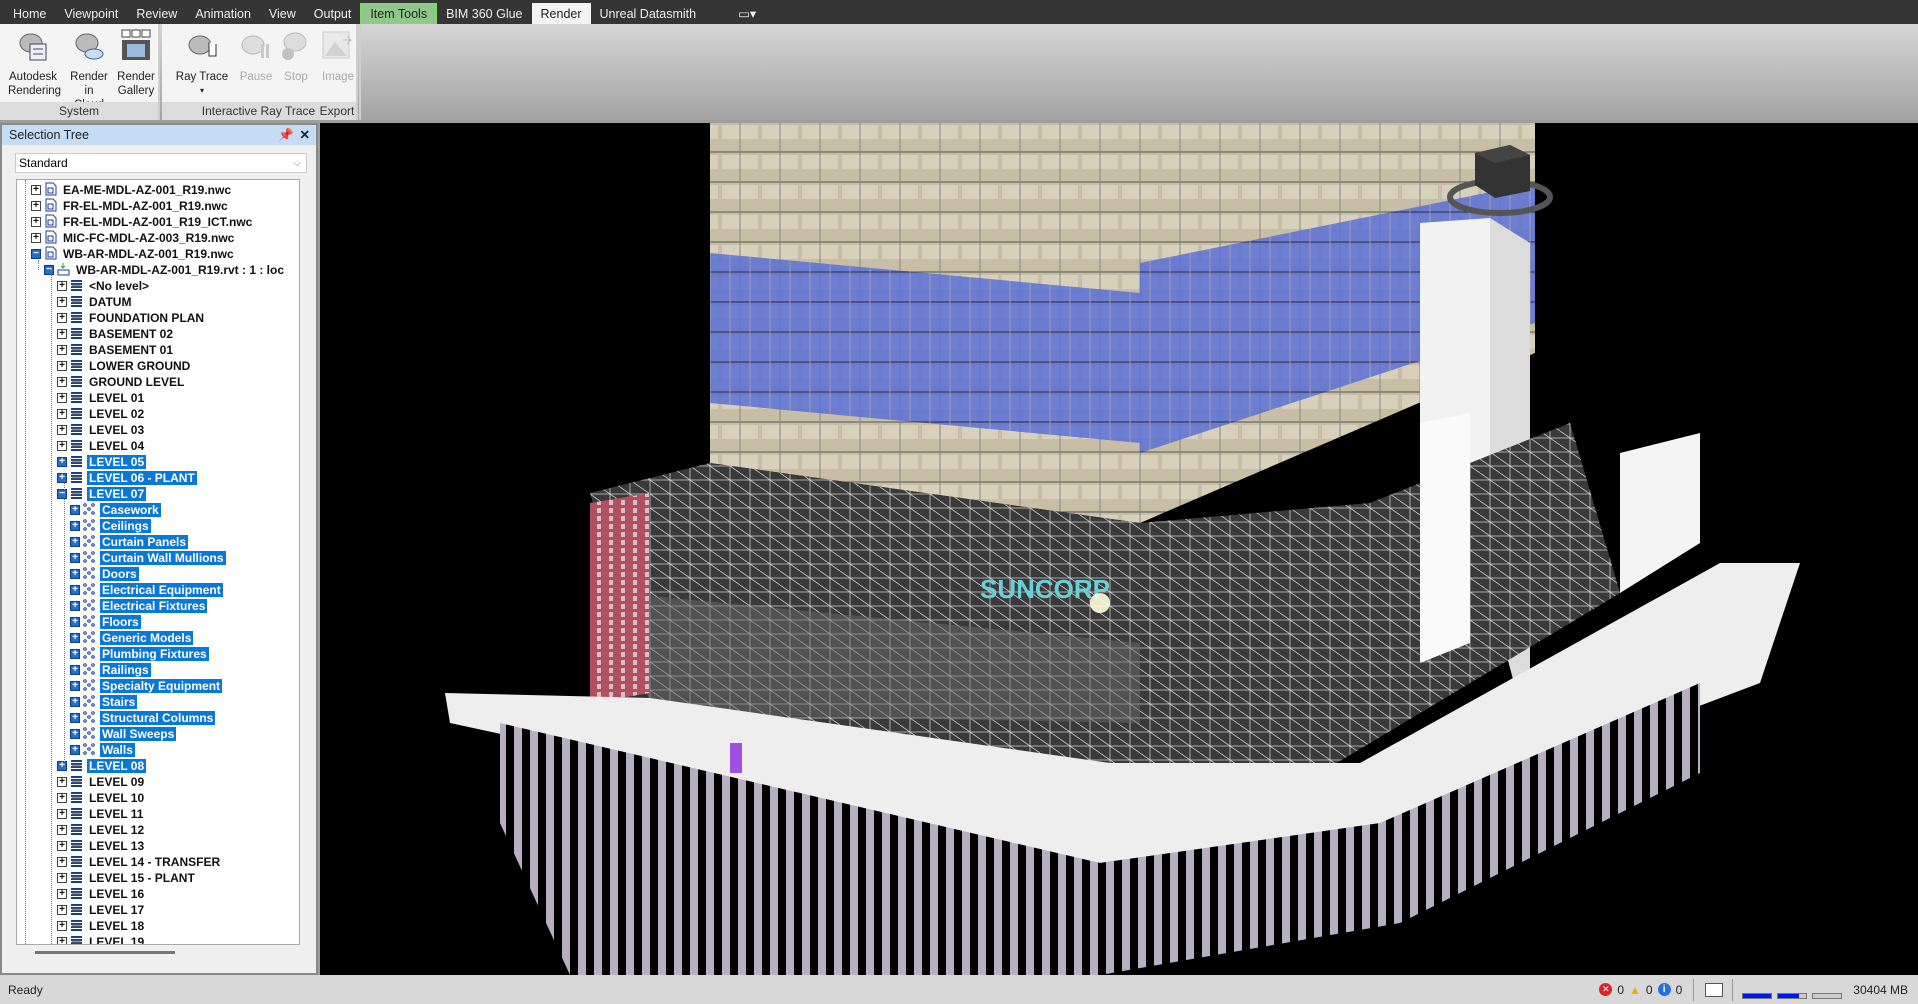 This screenshot has height=1004, width=1918. Describe the element at coordinates (101, 414) in the screenshot. I see `tree-item: + LEVEL 02` at that location.